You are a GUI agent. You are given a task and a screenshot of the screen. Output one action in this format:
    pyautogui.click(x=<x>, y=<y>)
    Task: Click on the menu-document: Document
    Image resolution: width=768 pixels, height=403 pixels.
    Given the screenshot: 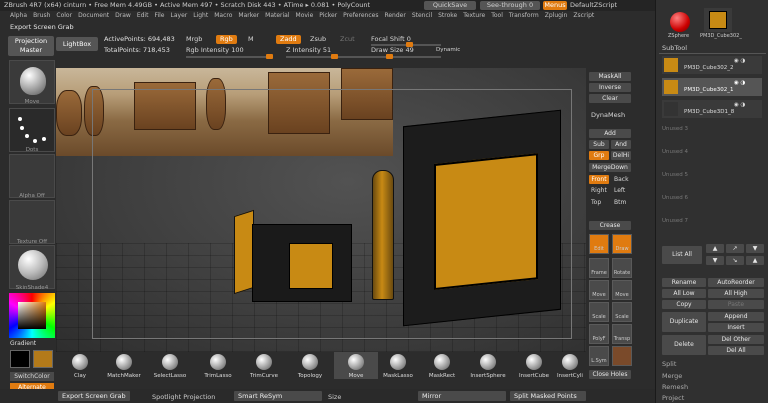 What is the action you would take?
    pyautogui.click(x=93, y=15)
    